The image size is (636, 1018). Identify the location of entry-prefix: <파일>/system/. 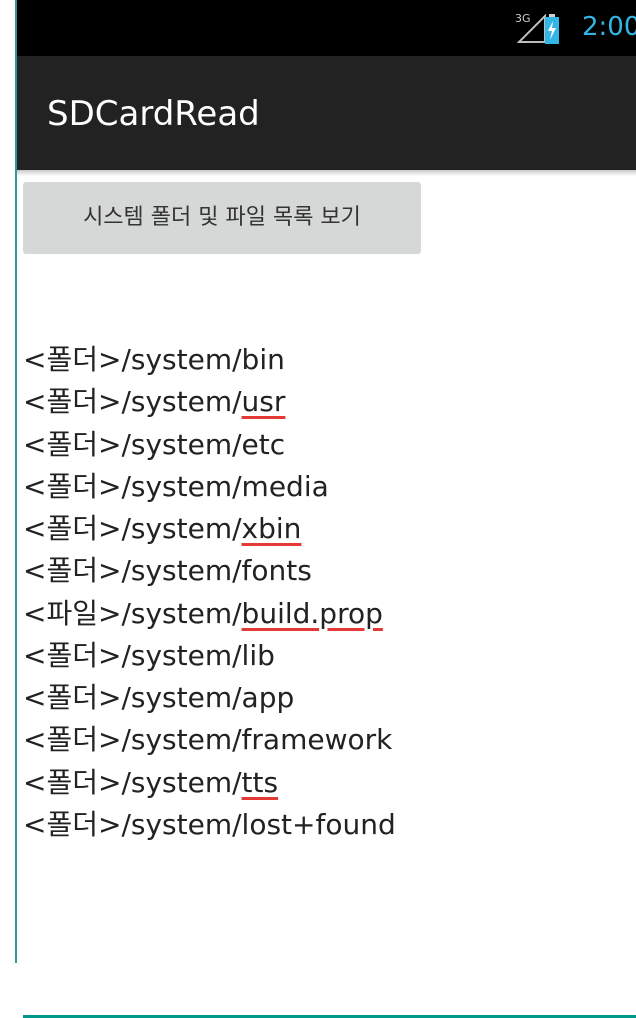
(132, 613).